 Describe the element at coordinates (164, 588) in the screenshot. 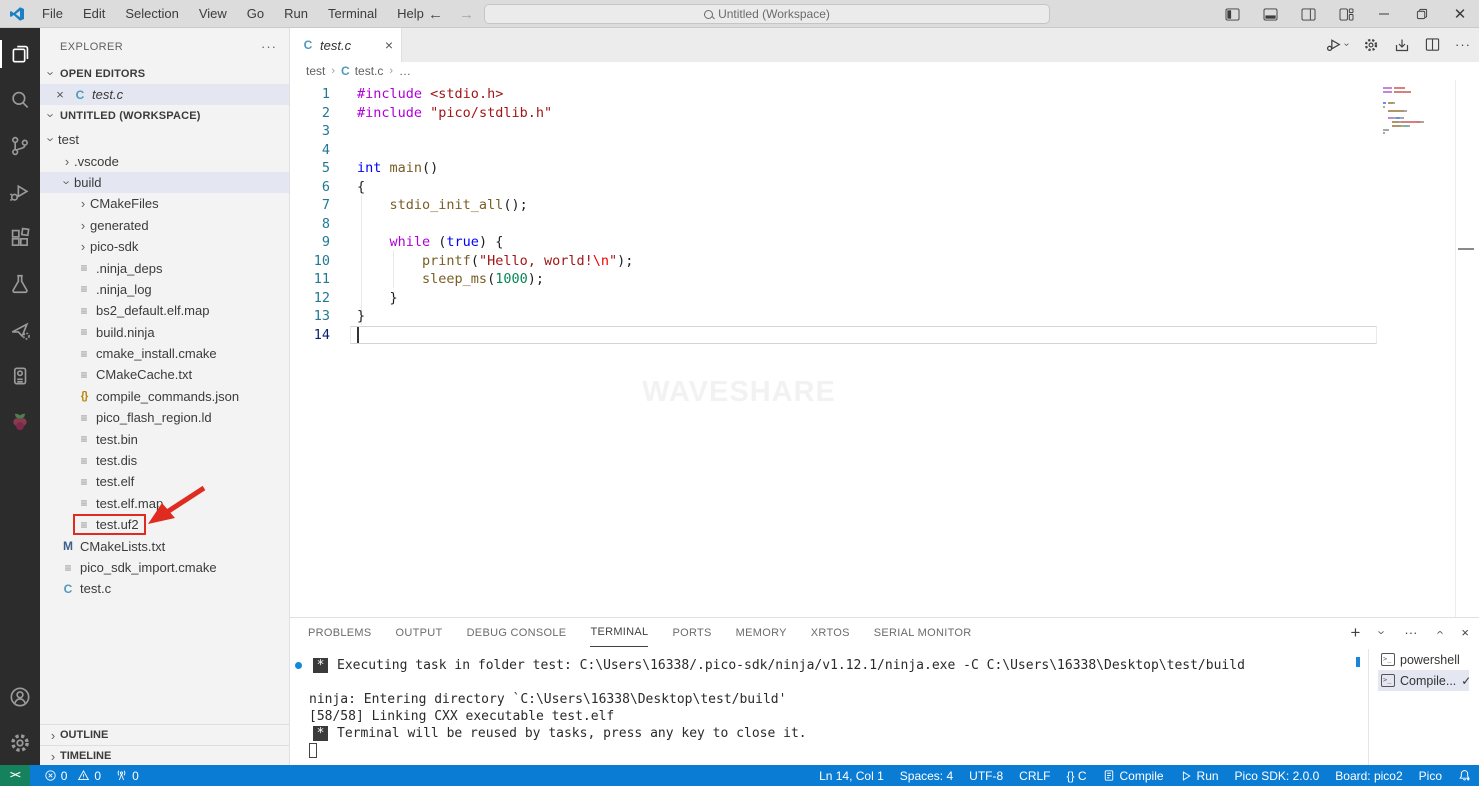

I see `tree-item-test-c: Ctest.c` at that location.